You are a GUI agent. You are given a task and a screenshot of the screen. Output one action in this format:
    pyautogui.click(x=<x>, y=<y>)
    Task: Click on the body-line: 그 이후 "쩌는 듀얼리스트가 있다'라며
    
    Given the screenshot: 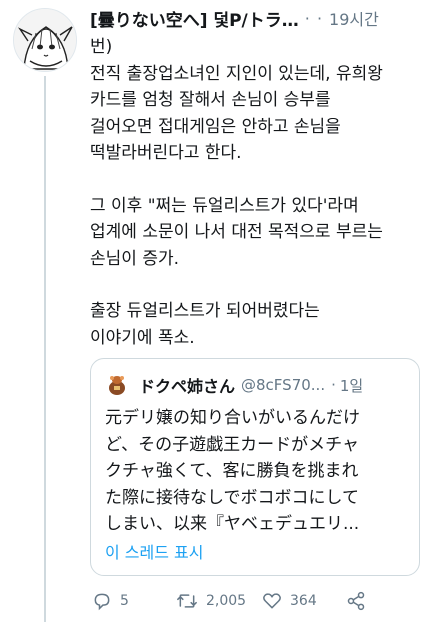 What is the action you would take?
    pyautogui.click(x=224, y=205)
    